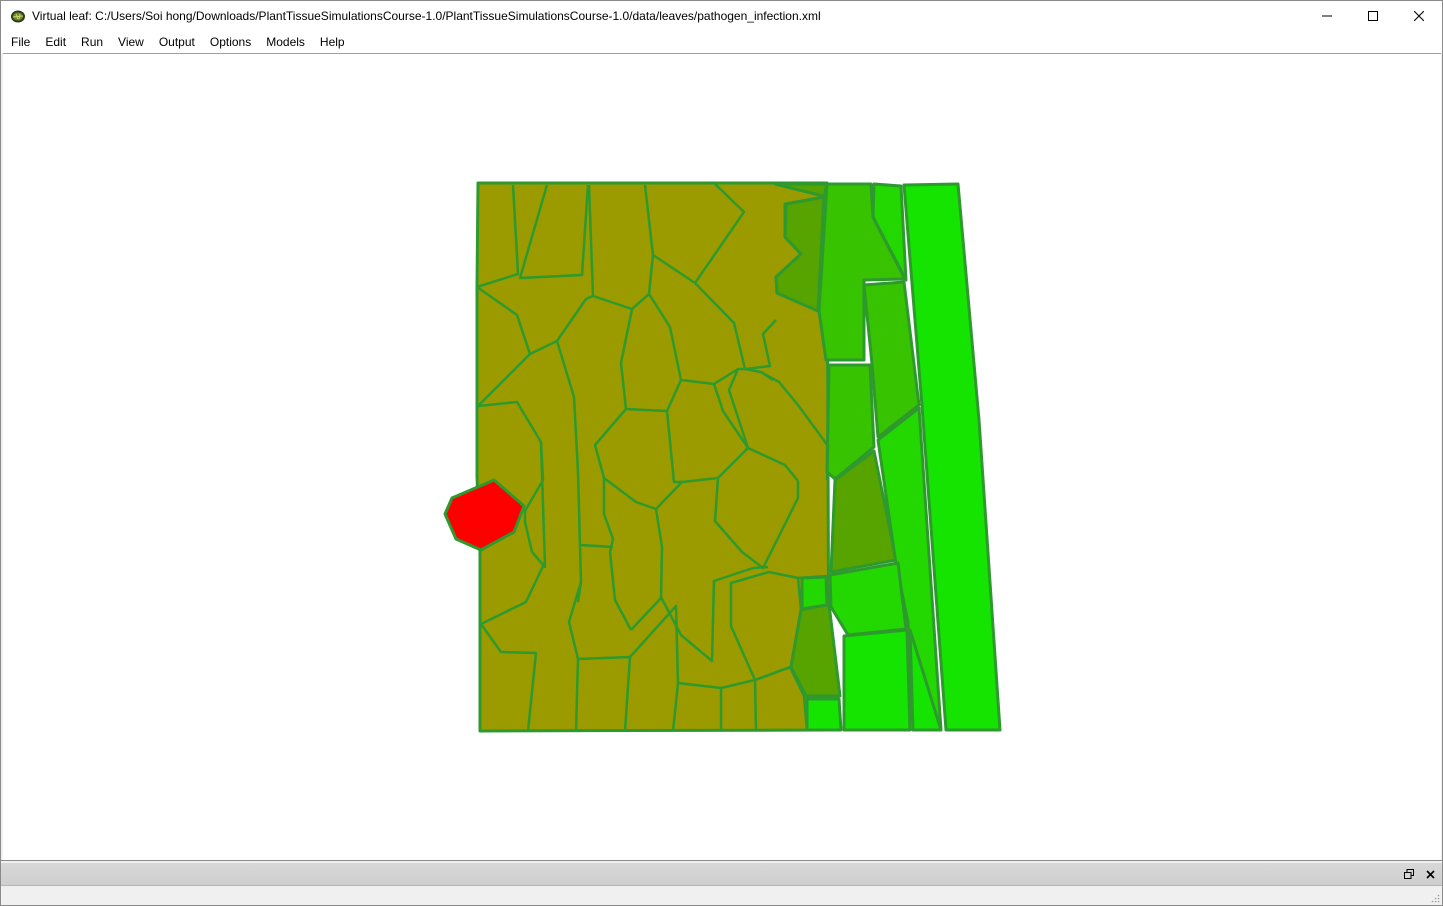 This screenshot has width=1443, height=906. Describe the element at coordinates (721, 860) in the screenshot. I see `dock-separator` at that location.